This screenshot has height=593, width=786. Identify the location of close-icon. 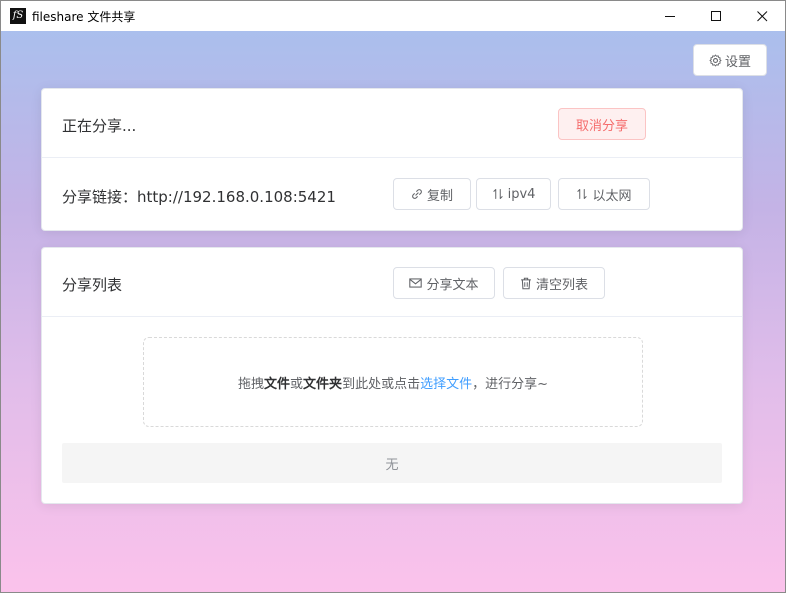
(761, 15).